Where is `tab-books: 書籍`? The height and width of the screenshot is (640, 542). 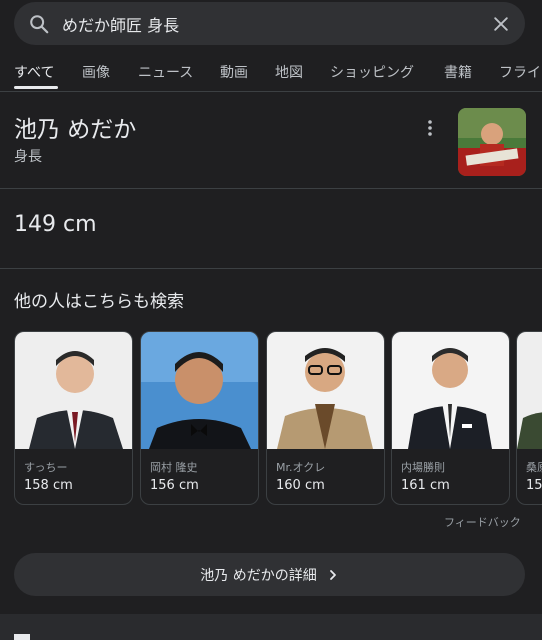
tab-books: 書籍 is located at coordinates (458, 72).